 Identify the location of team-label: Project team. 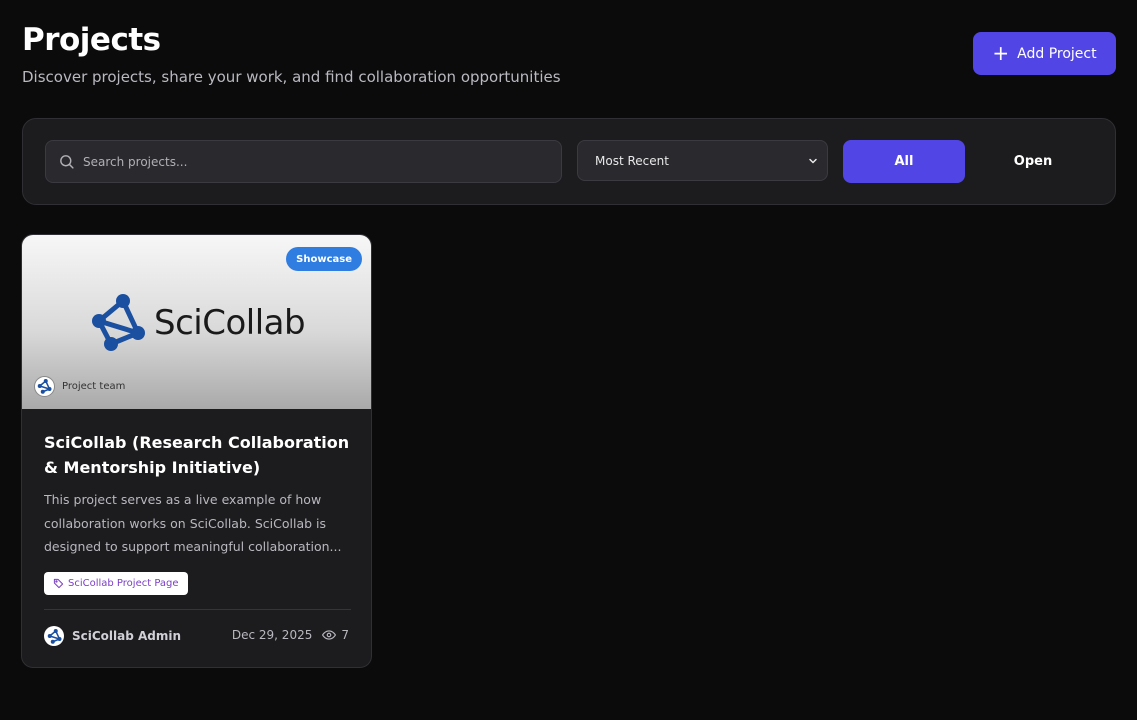
(94, 386).